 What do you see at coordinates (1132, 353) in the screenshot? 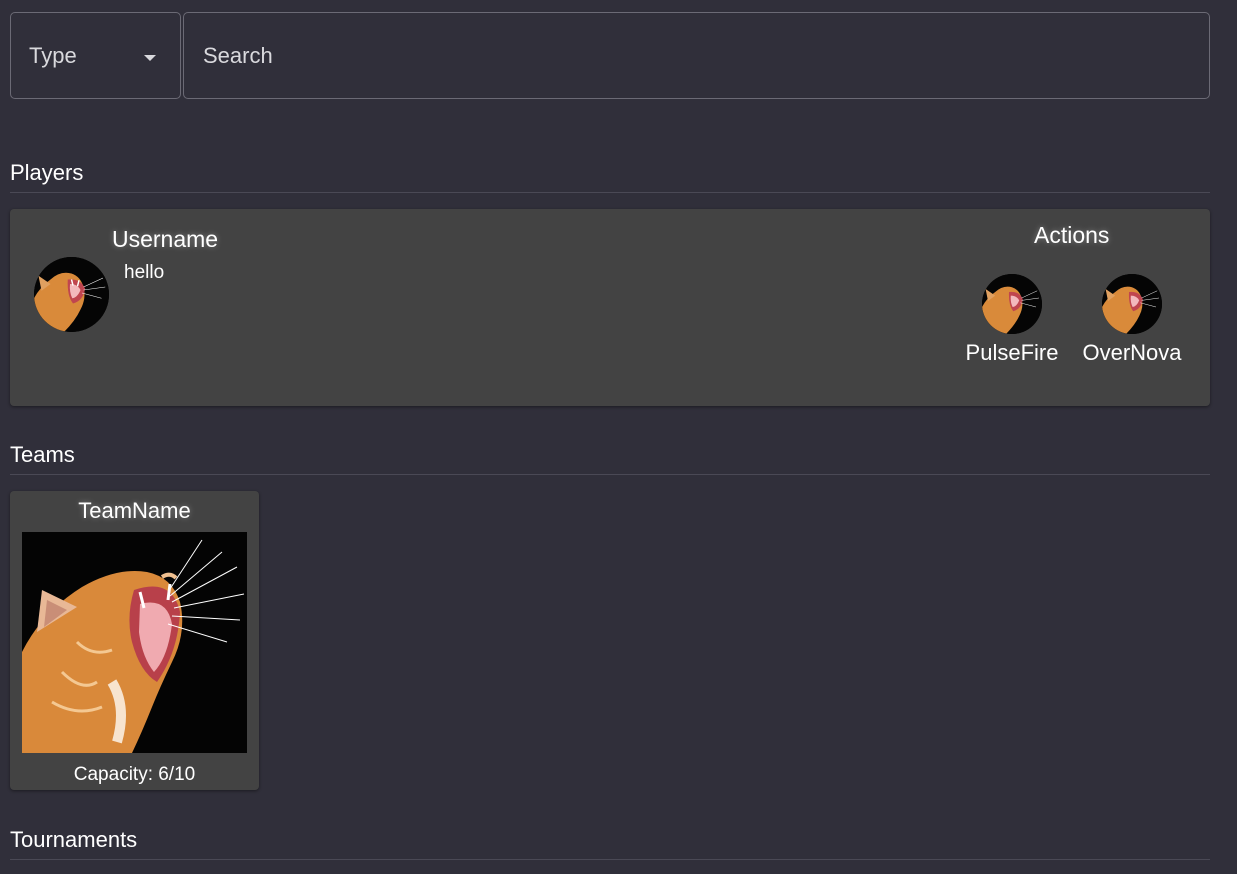
I see `overnova-action-label: OverNova` at bounding box center [1132, 353].